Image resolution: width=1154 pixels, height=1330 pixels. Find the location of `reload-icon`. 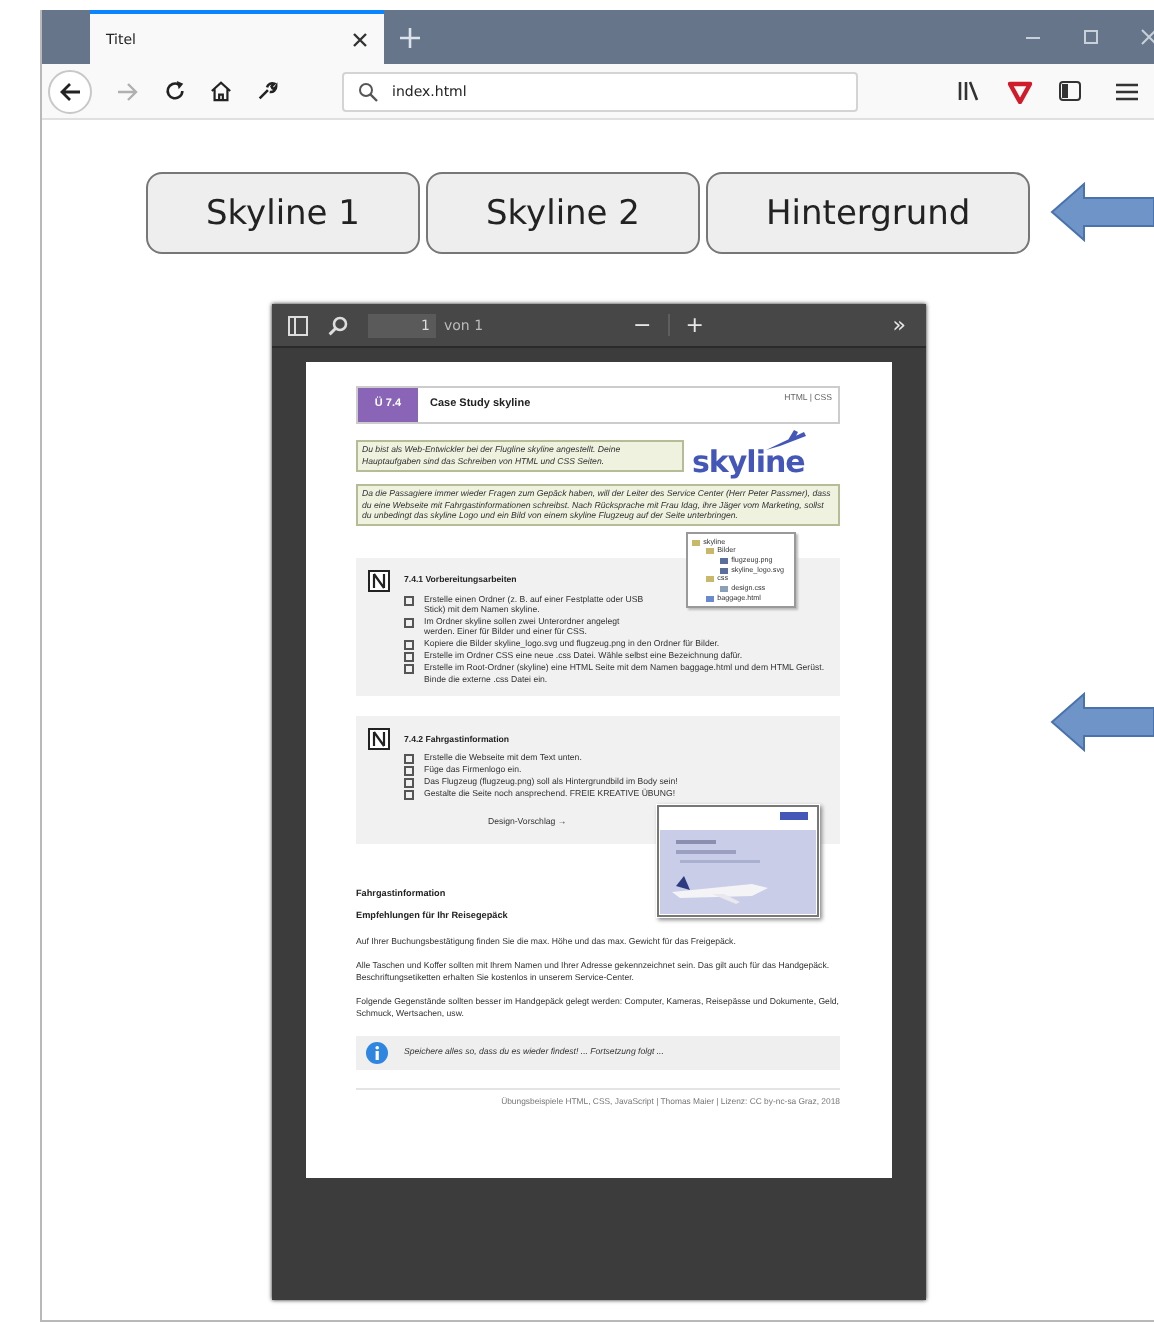

reload-icon is located at coordinates (175, 91).